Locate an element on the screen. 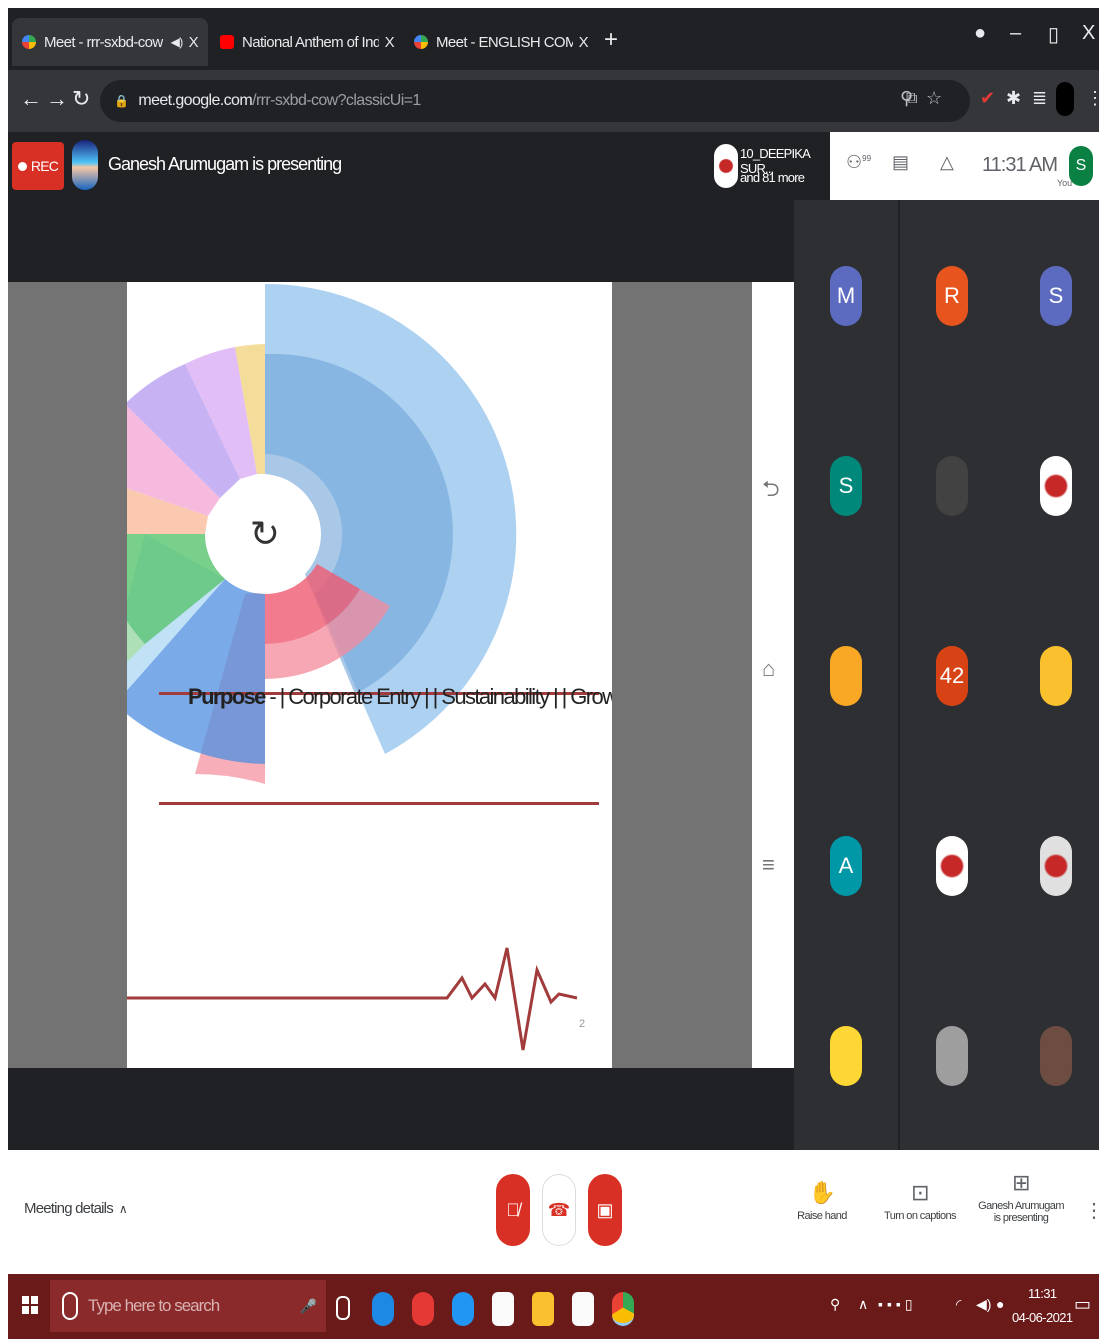  speaker-icon: ◀) is located at coordinates (177, 42).